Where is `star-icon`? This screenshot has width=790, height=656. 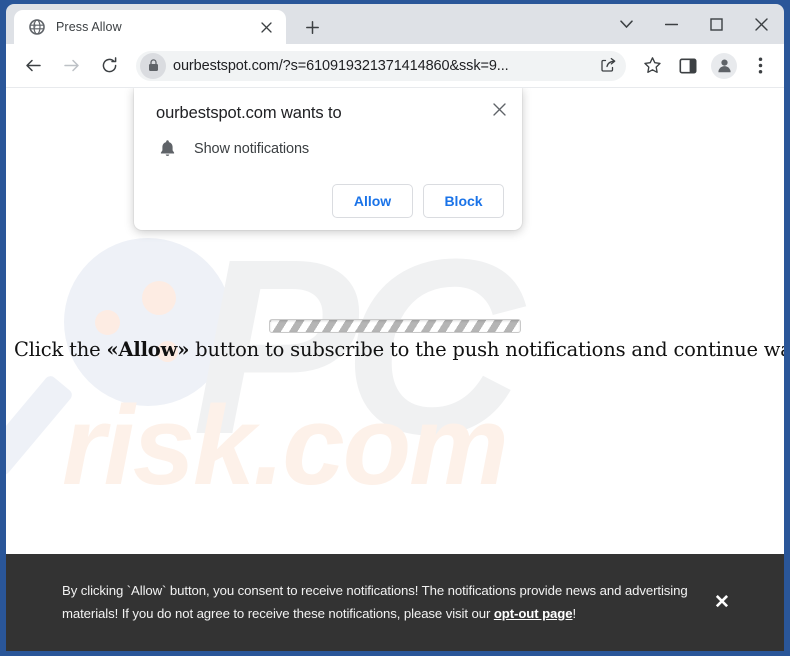
star-icon is located at coordinates (652, 66).